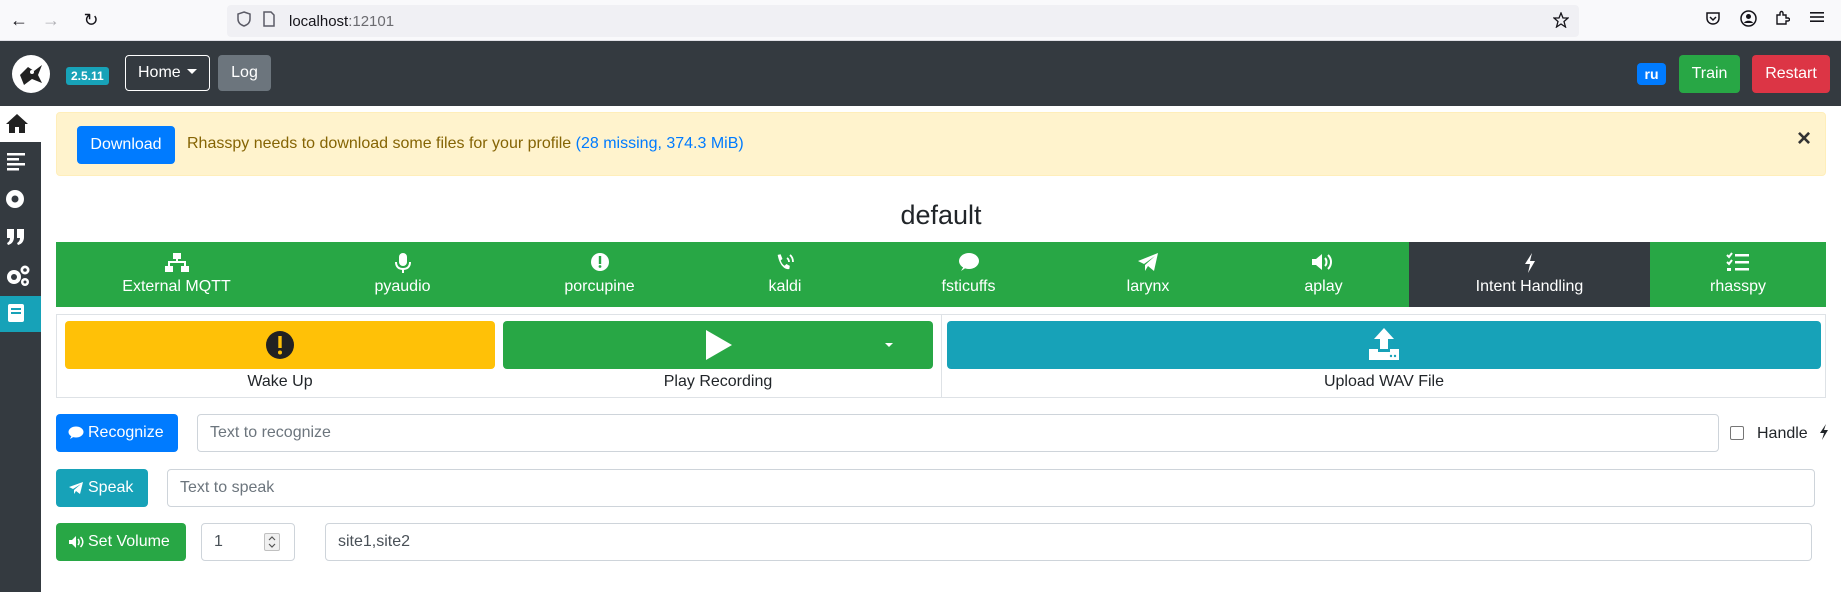 This screenshot has height=592, width=1841. Describe the element at coordinates (785, 274) in the screenshot. I see `service-speech-to-text: kaldi` at that location.